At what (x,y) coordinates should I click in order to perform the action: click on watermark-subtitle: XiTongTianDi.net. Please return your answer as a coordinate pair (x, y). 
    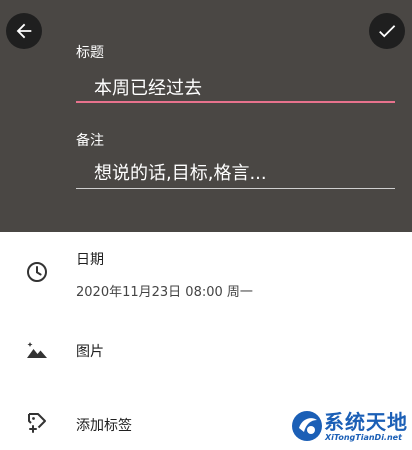
    Looking at the image, I should click on (363, 437).